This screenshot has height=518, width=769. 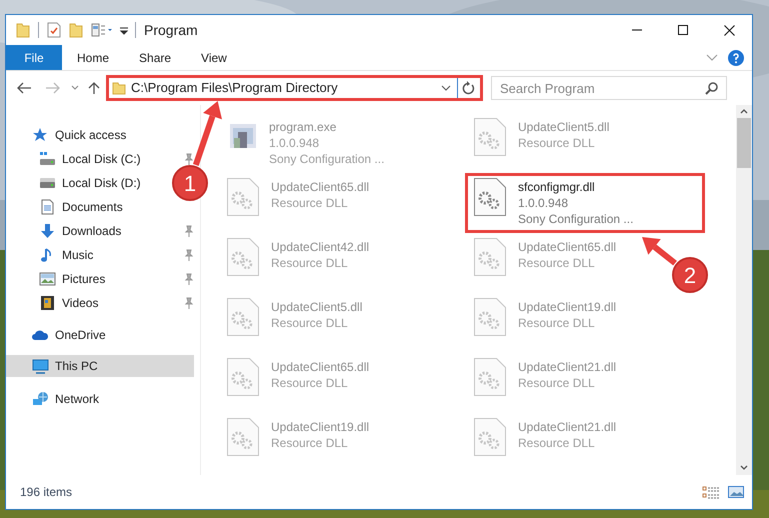 What do you see at coordinates (34, 57) in the screenshot?
I see `file-menu-button: File` at bounding box center [34, 57].